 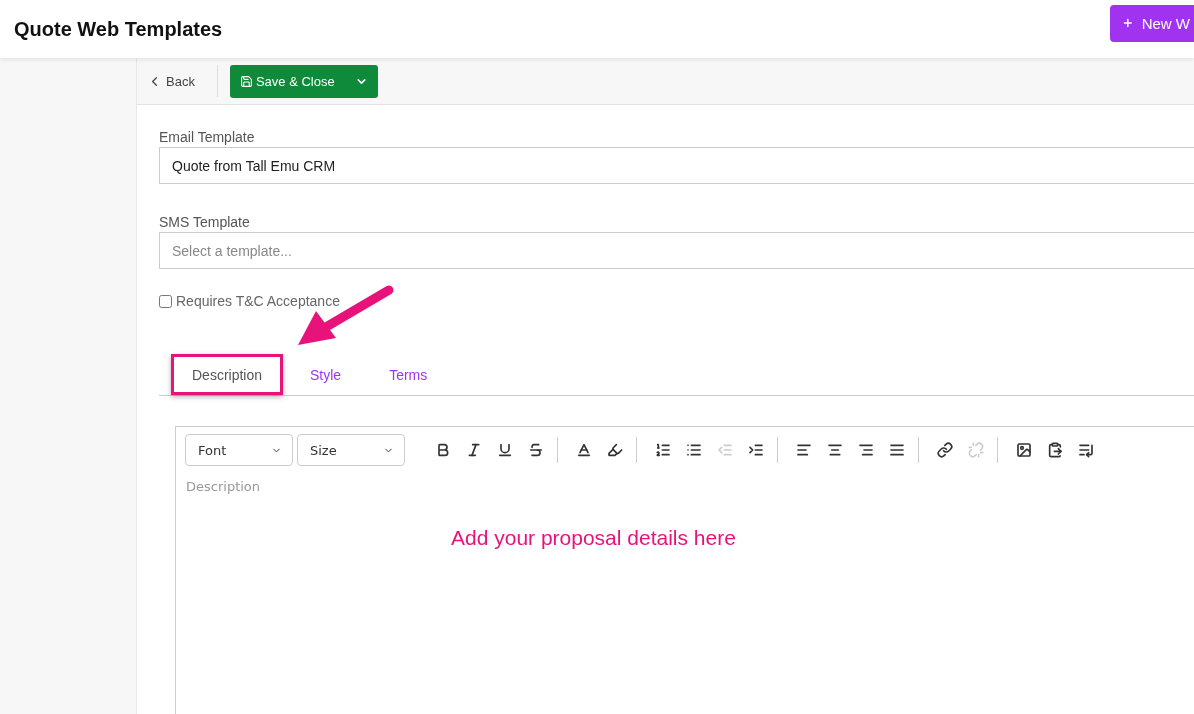 What do you see at coordinates (207, 137) in the screenshot?
I see `field-label: Email Template` at bounding box center [207, 137].